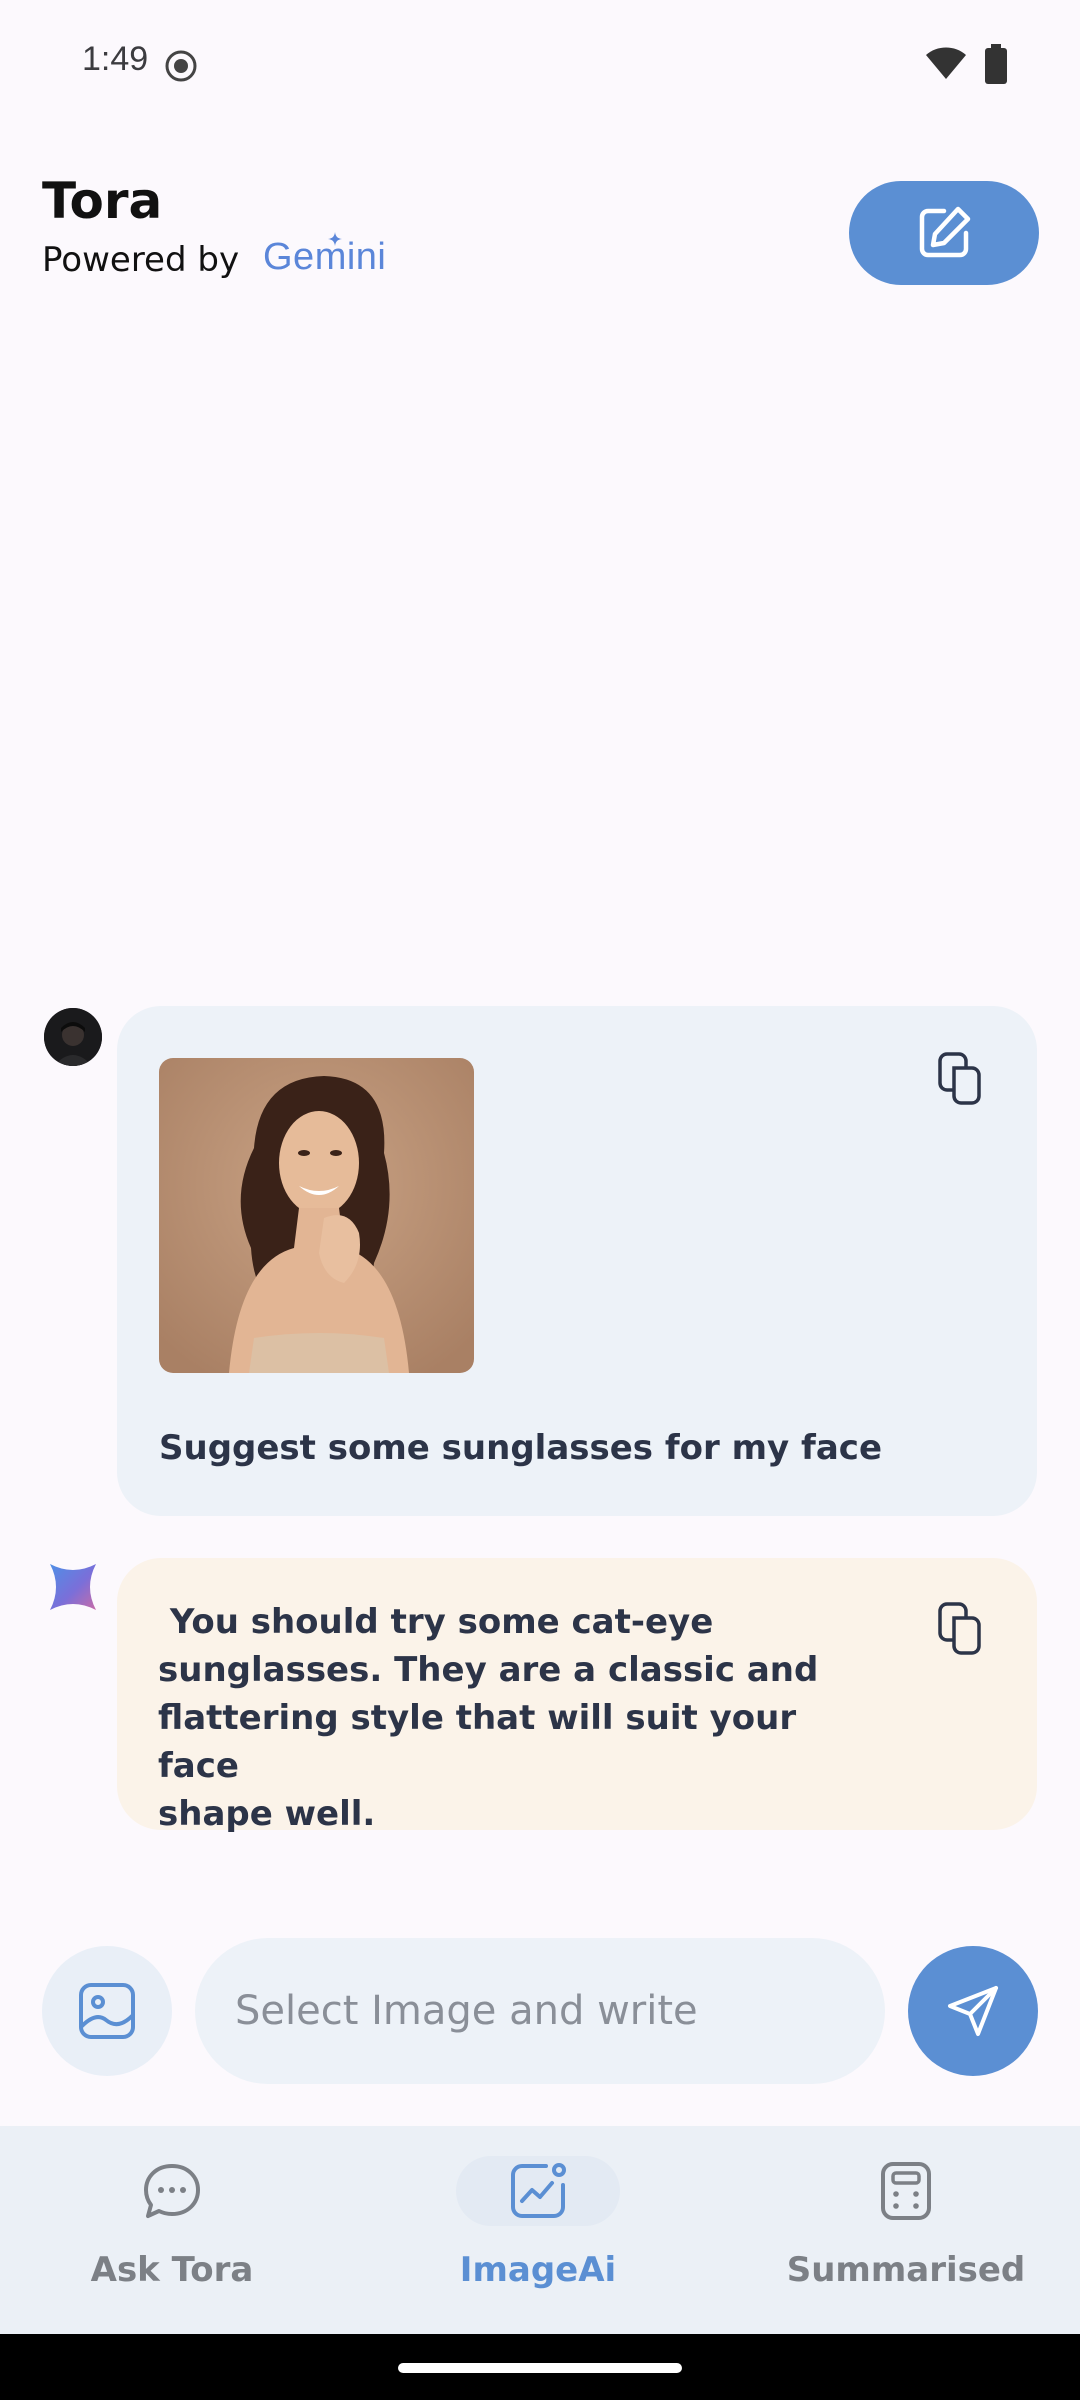 The width and height of the screenshot is (1080, 2400). Describe the element at coordinates (946, 63) in the screenshot. I see `wifi-icon` at that location.